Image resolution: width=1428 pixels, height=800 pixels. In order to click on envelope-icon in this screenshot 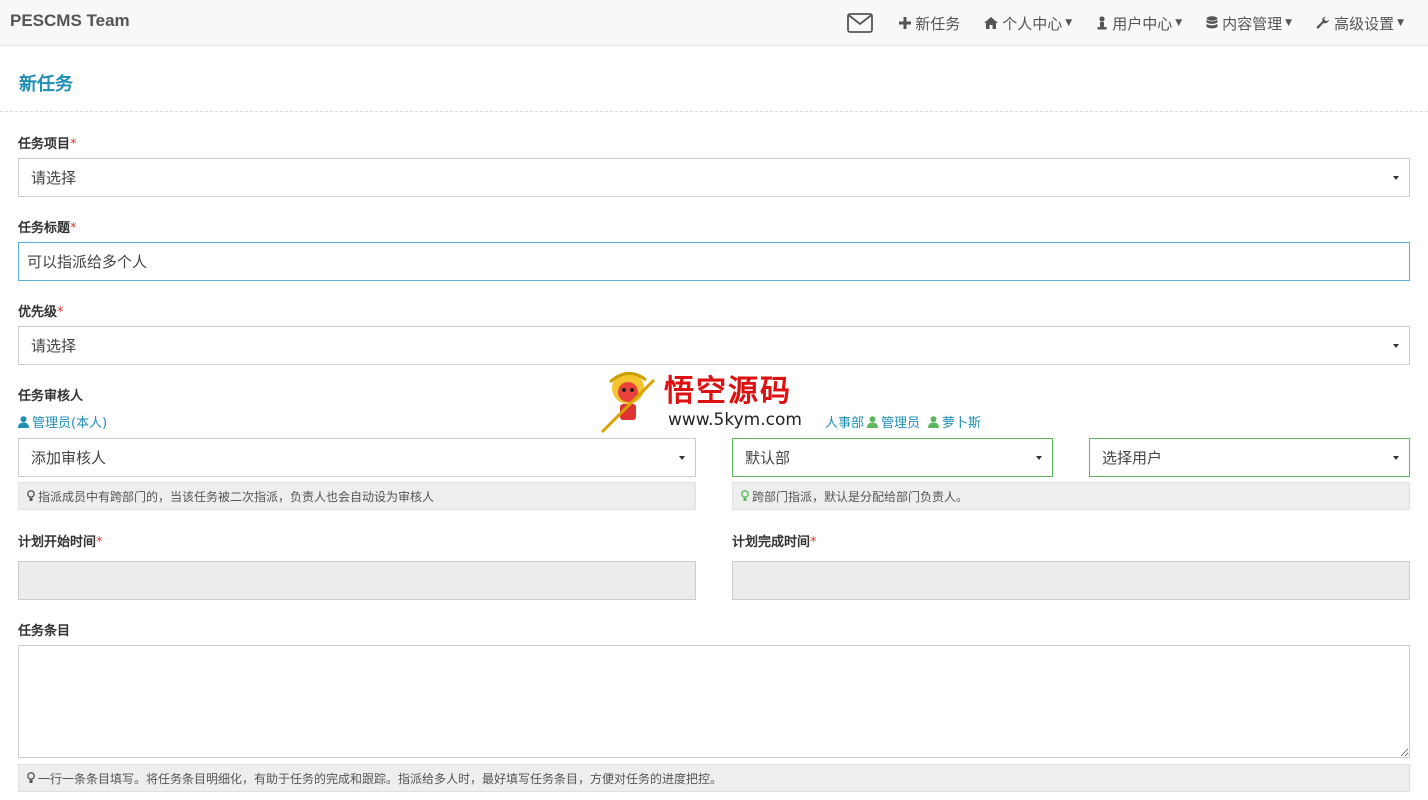, I will do `click(860, 23)`.